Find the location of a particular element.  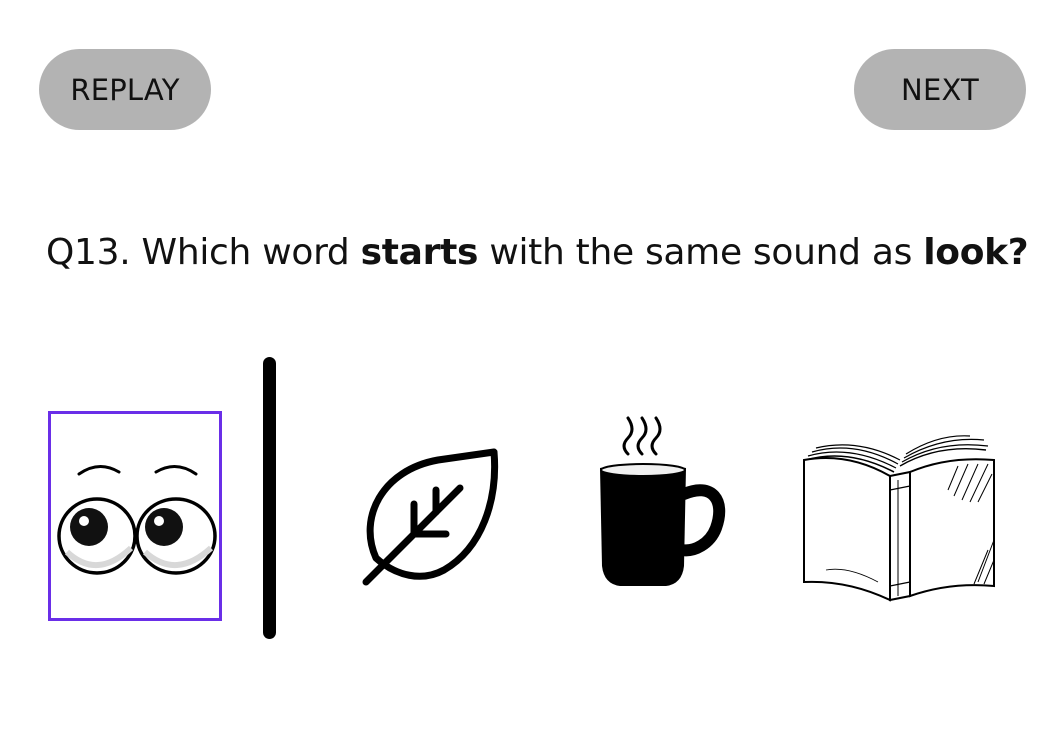

eyes-icon is located at coordinates (137, 520).